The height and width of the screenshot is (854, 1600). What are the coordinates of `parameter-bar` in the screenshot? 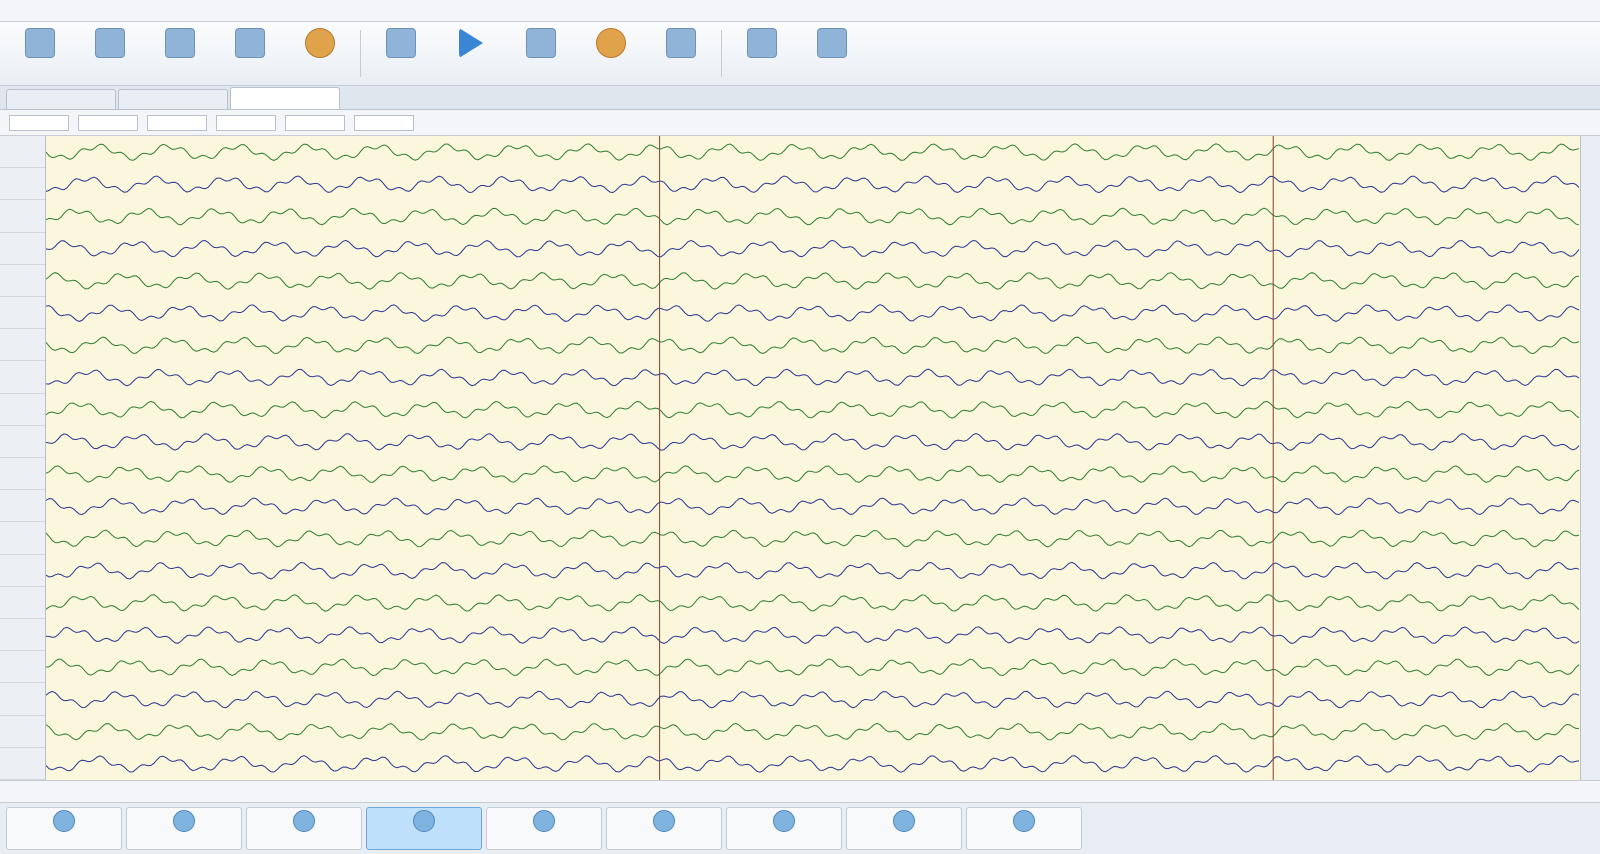 It's located at (800, 123).